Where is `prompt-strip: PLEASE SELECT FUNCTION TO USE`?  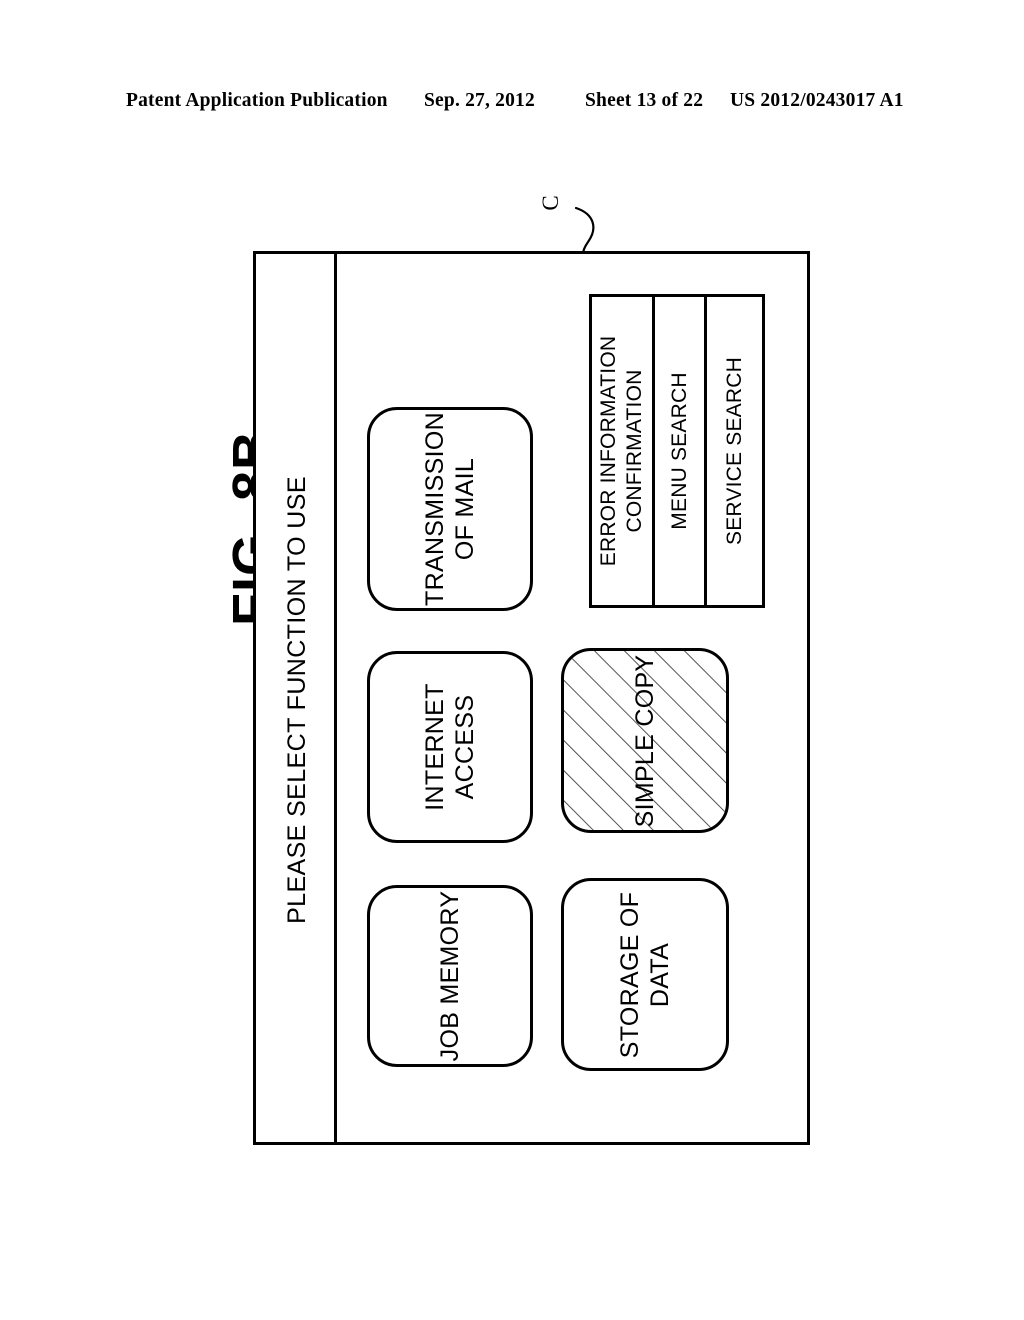
prompt-strip: PLEASE SELECT FUNCTION TO USE is located at coordinates (295, 701).